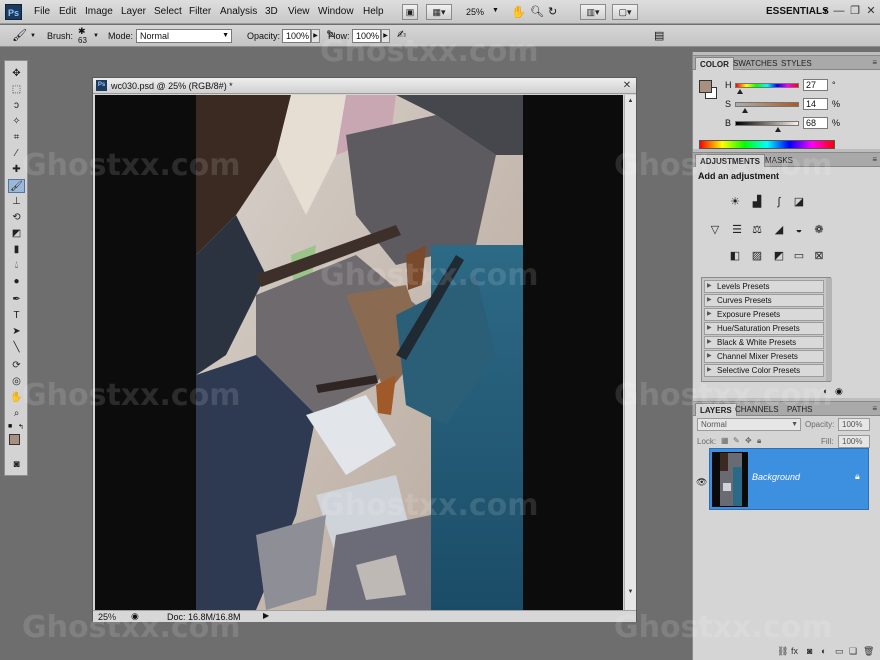 The image size is (880, 660). I want to click on flow-field: 100%, so click(366, 36).